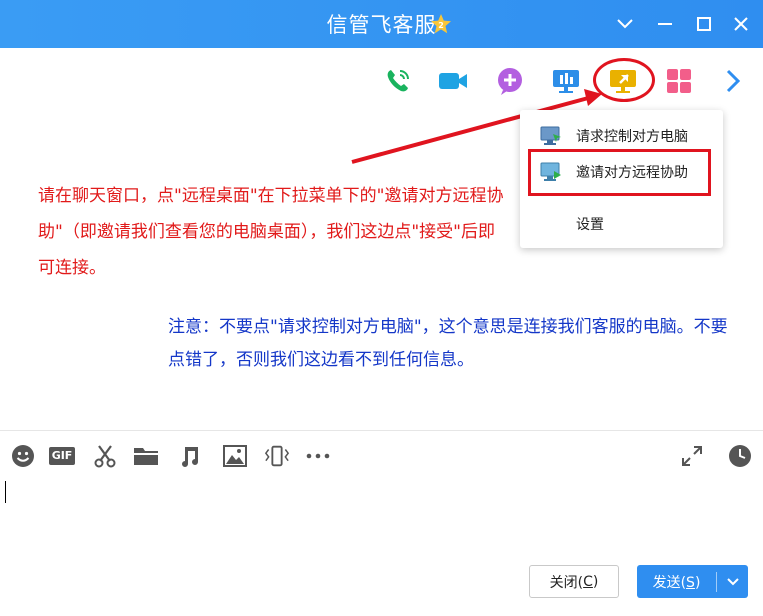 The image size is (763, 616). What do you see at coordinates (676, 582) in the screenshot?
I see `send-button: 发送(S)` at bounding box center [676, 582].